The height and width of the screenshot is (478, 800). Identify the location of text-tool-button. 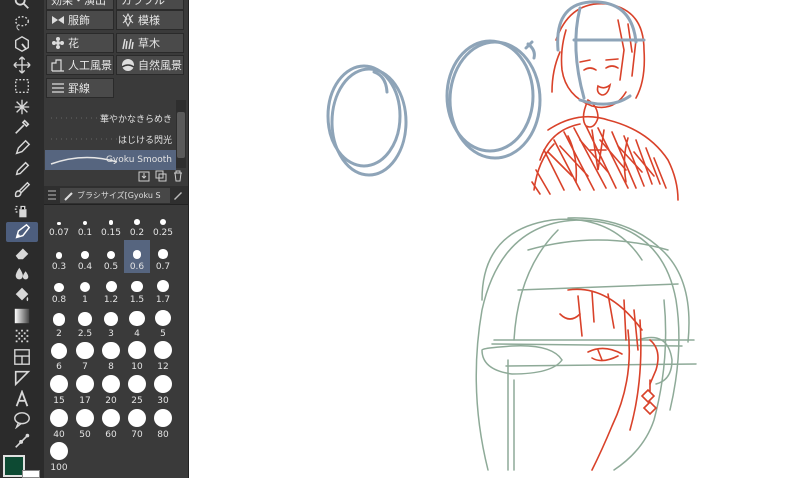
(22, 399).